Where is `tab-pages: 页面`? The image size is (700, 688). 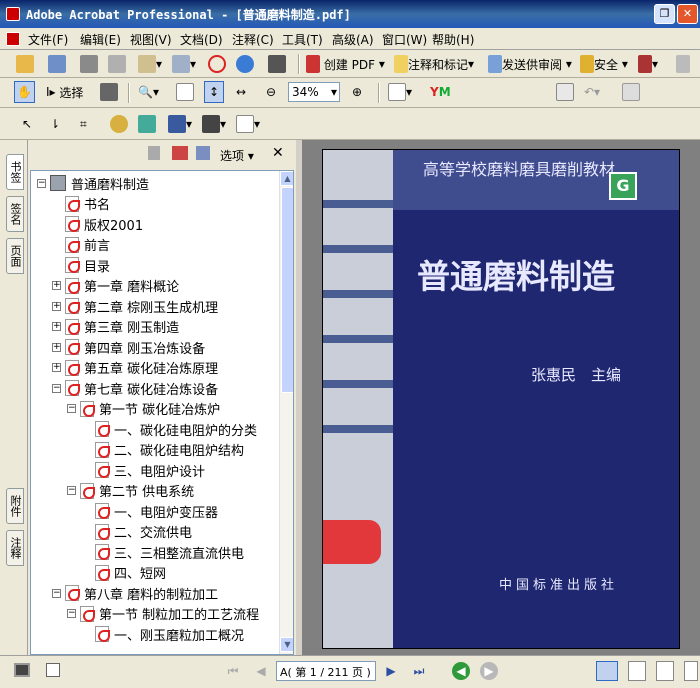 tab-pages: 页面 is located at coordinates (15, 256).